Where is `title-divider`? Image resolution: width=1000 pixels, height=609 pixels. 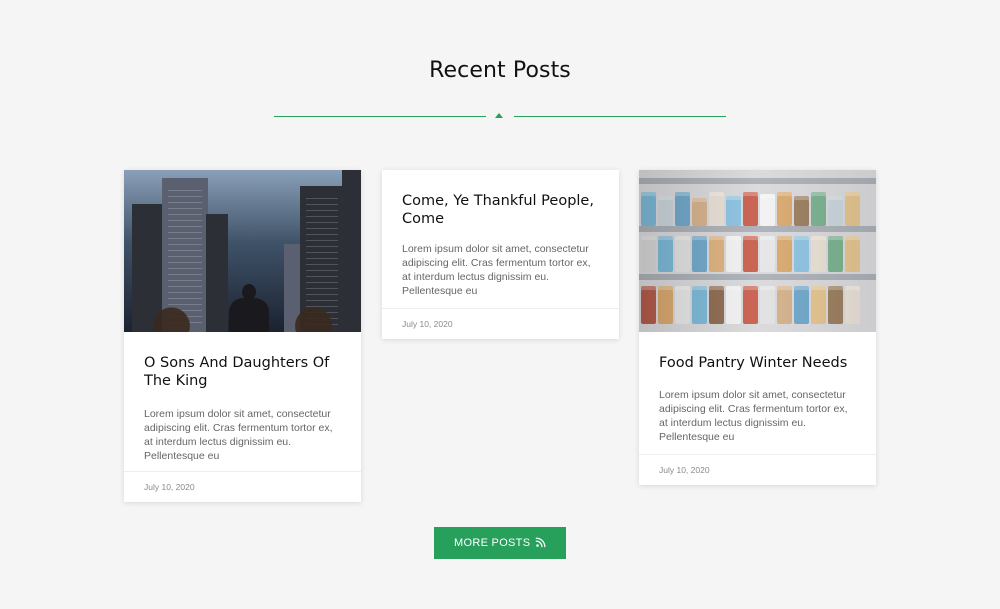 title-divider is located at coordinates (500, 117).